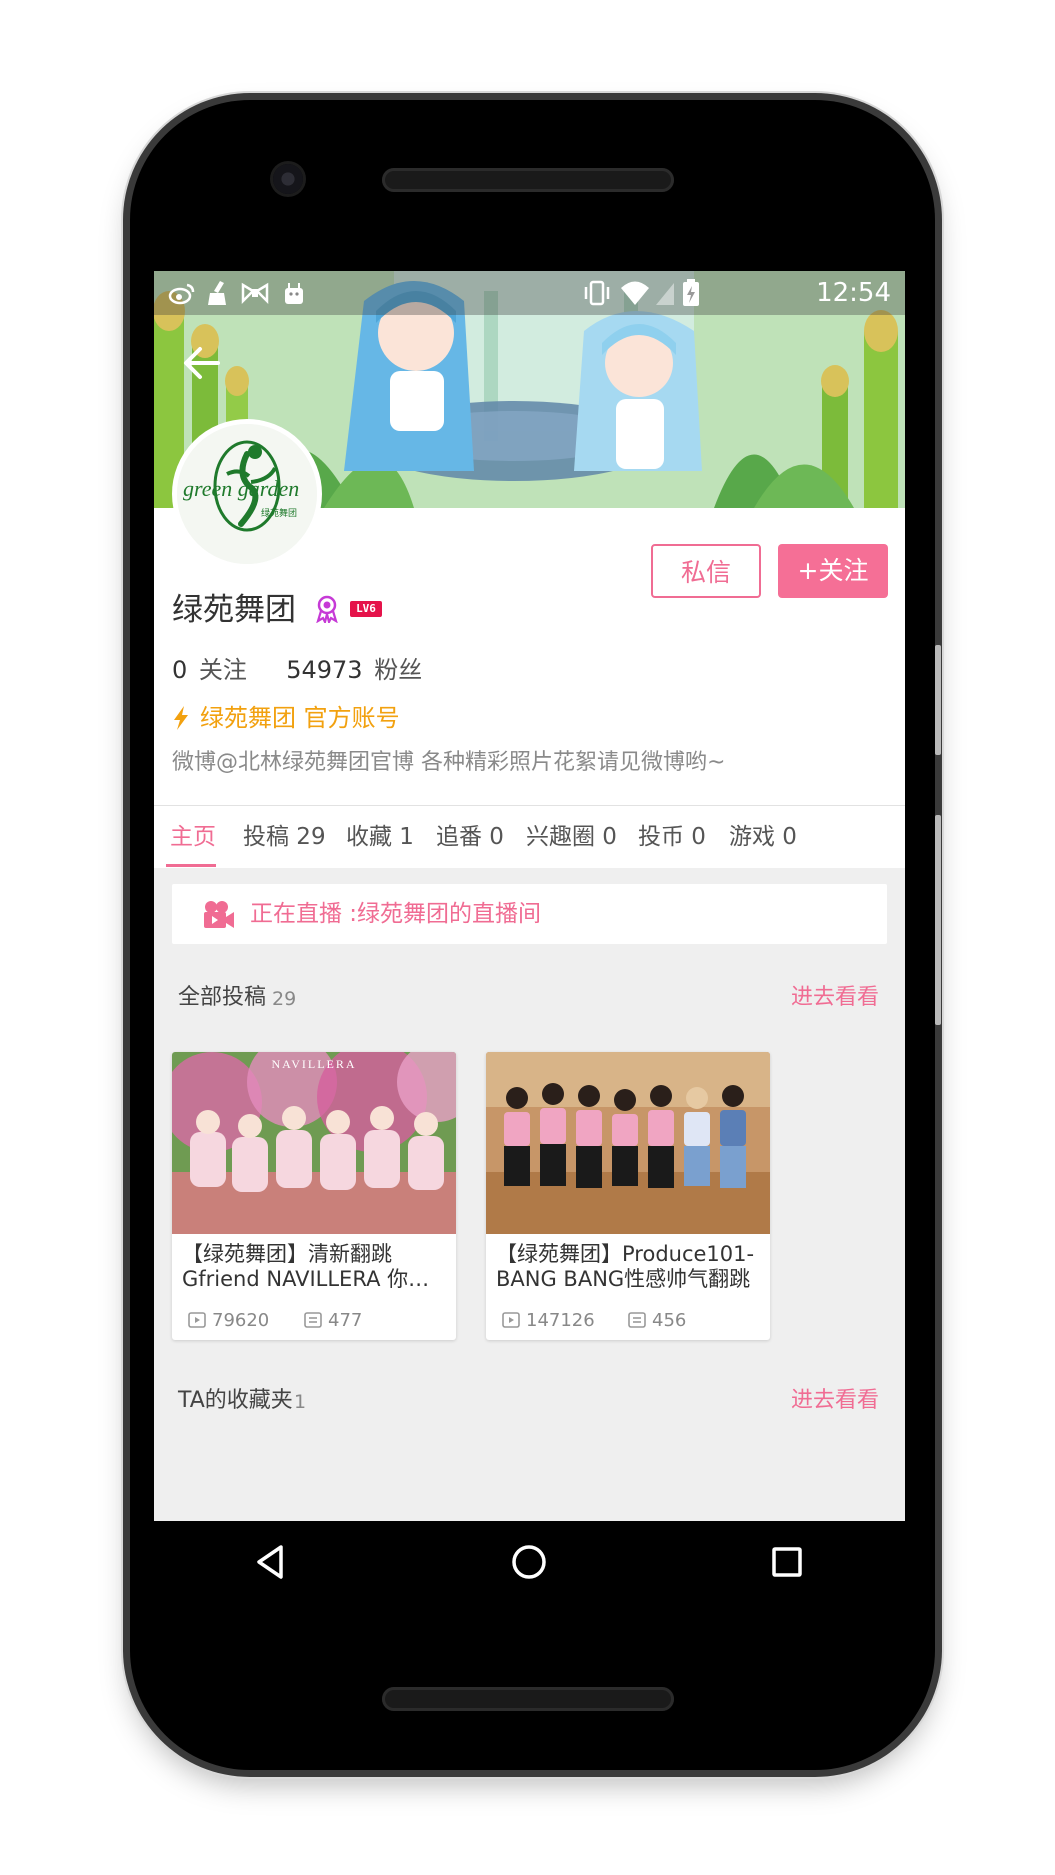 This screenshot has width=1055, height=1875. What do you see at coordinates (938, 700) in the screenshot?
I see `power-button` at bounding box center [938, 700].